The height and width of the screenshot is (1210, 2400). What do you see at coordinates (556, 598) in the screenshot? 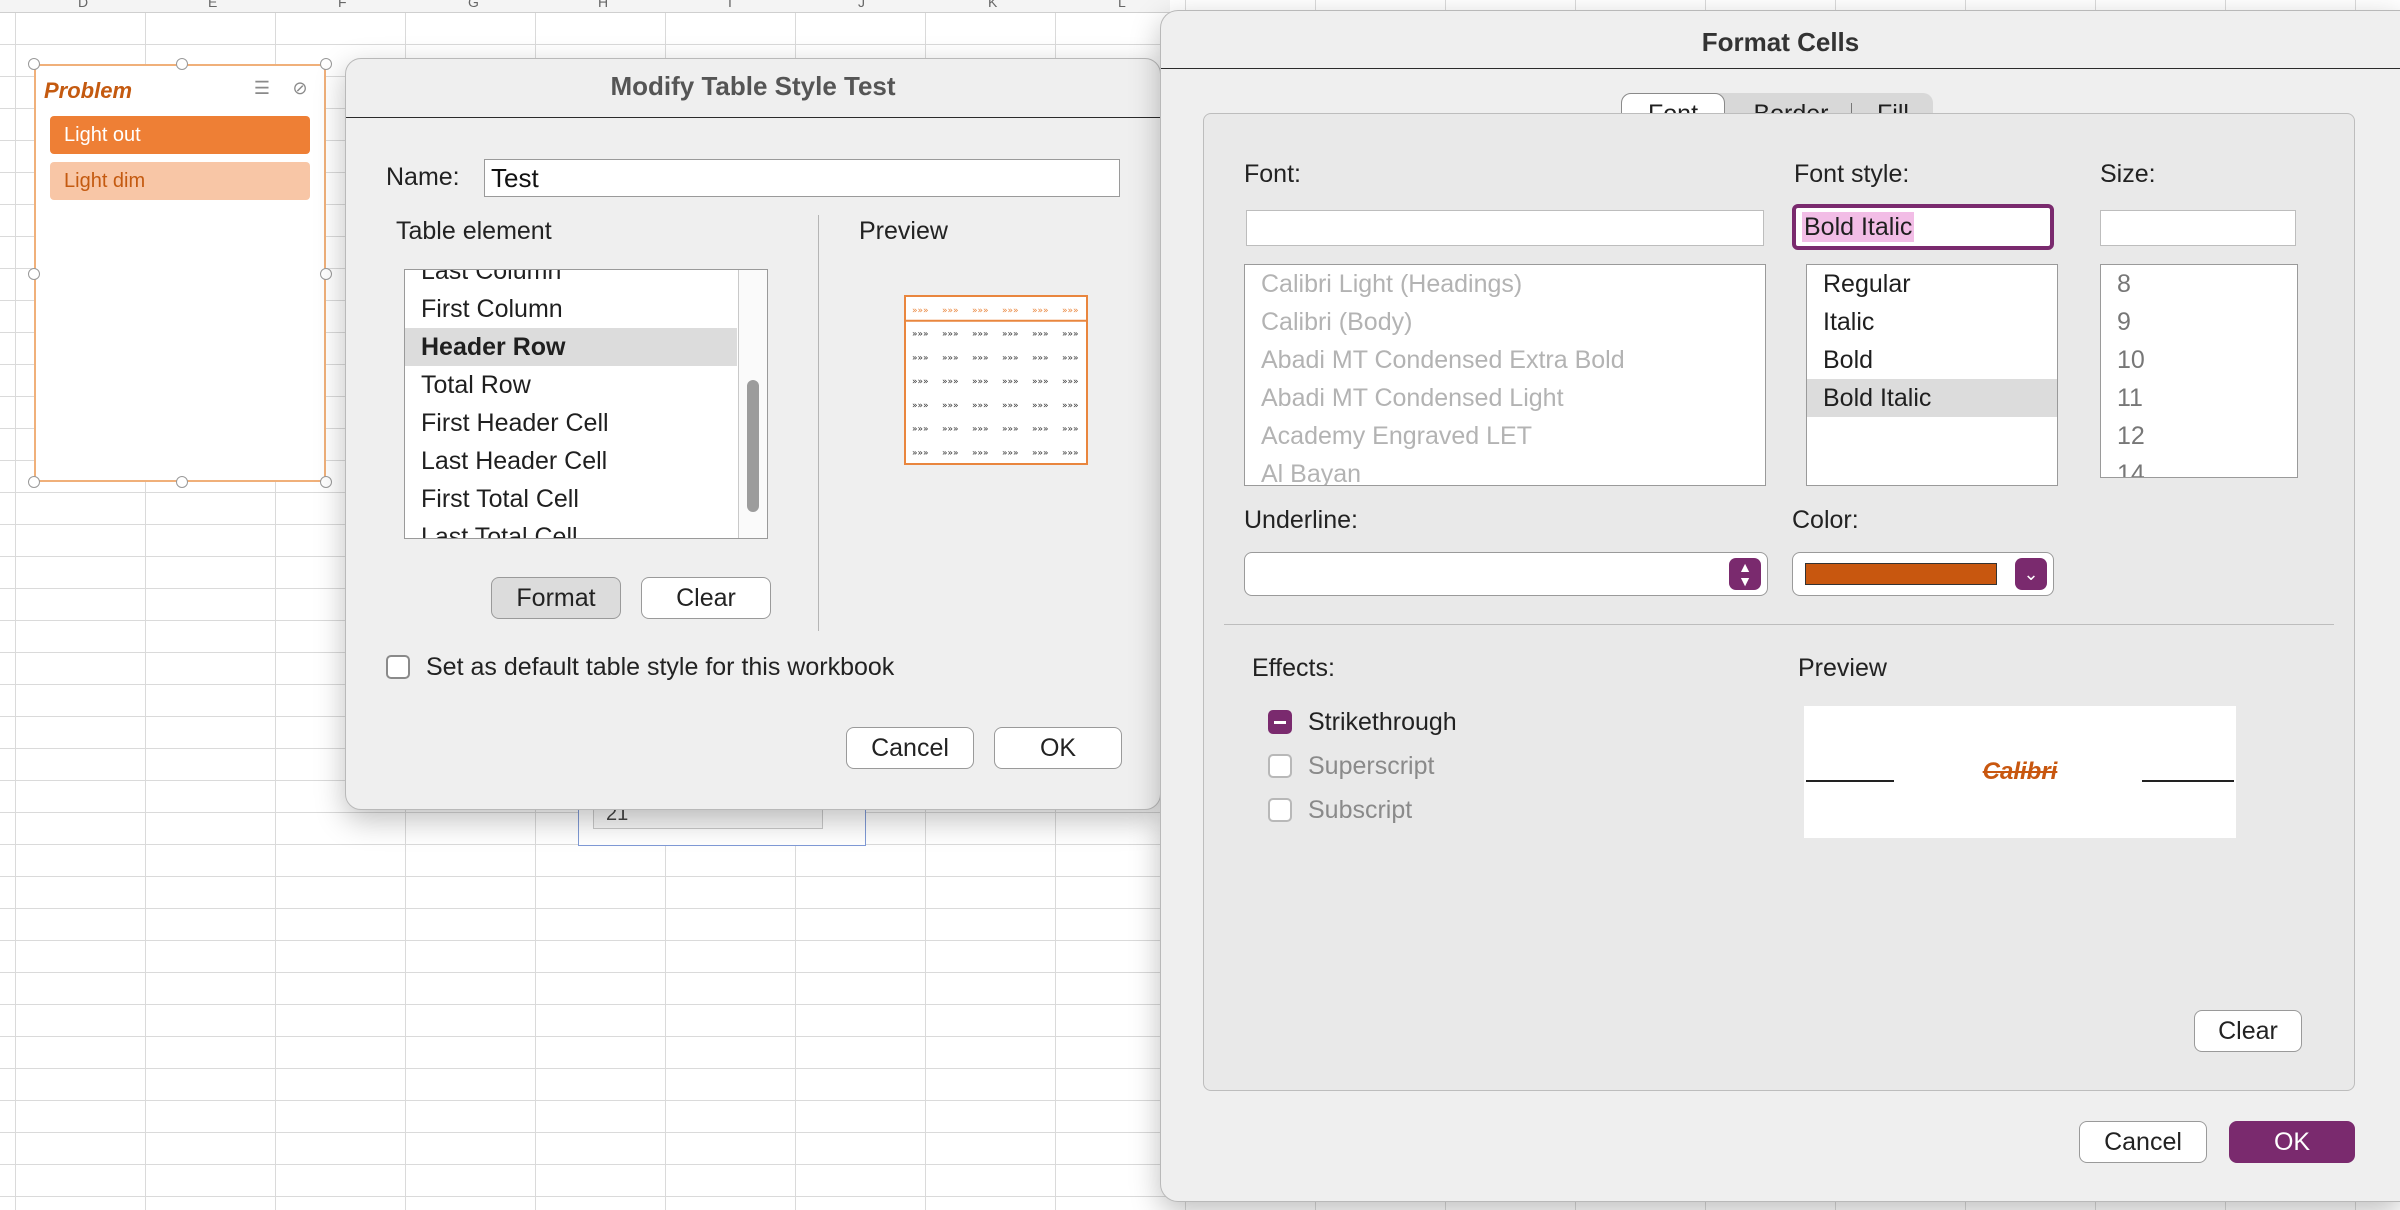
I see `format-button: Format` at bounding box center [556, 598].